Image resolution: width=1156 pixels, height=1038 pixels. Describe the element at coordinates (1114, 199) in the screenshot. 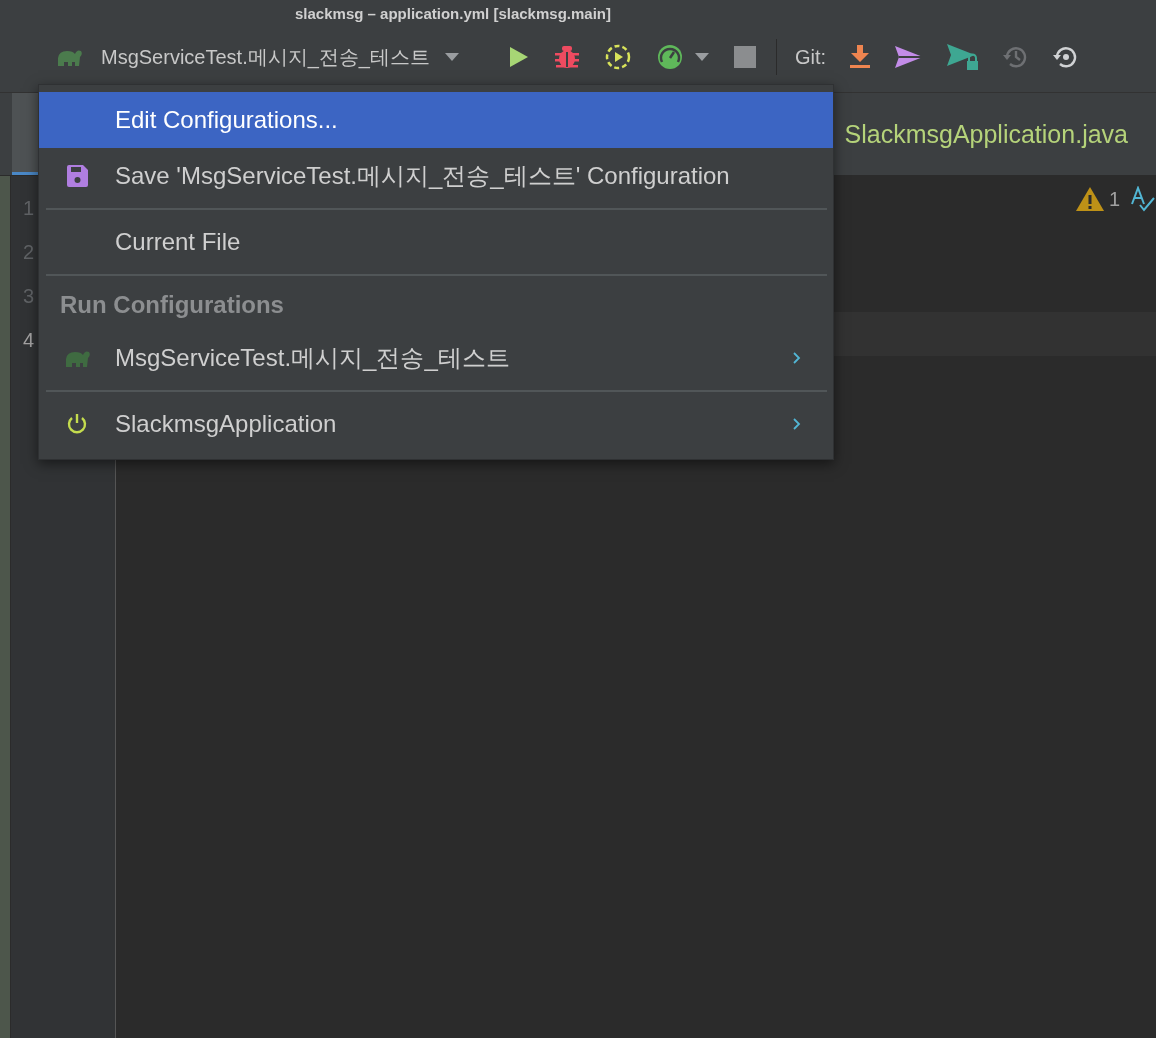

I see `warning-count: 1` at that location.